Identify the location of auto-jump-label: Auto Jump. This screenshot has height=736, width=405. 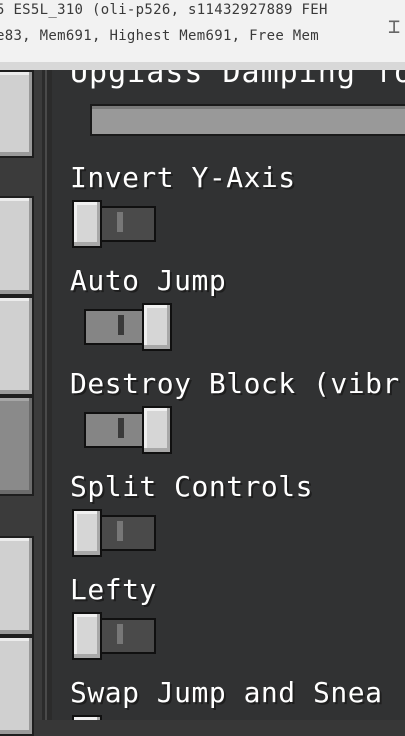
(148, 280).